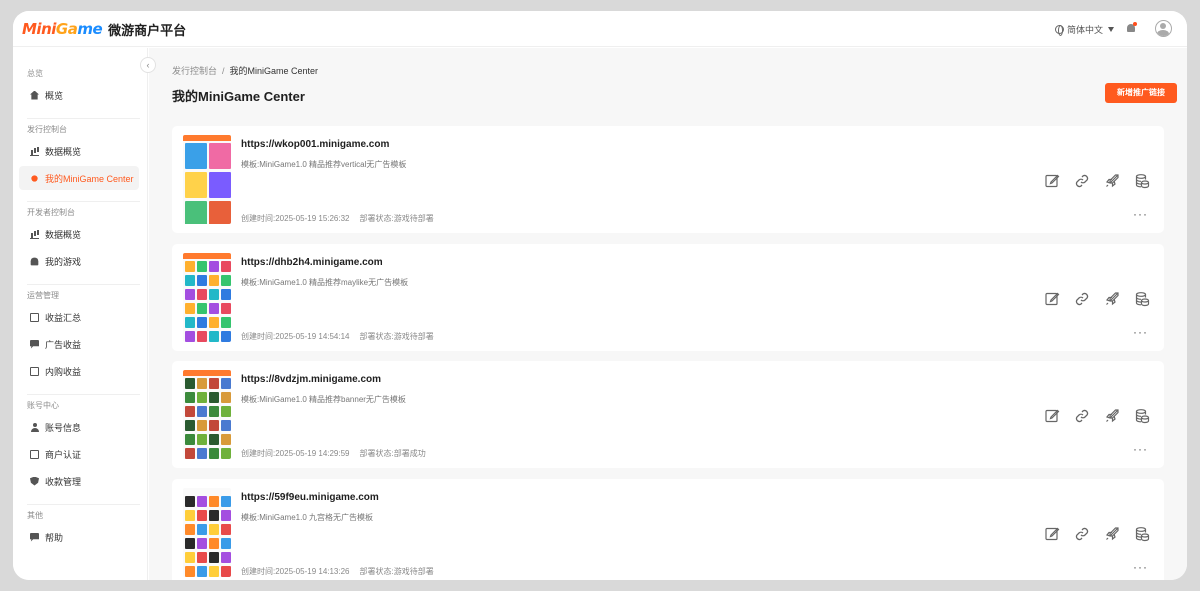  I want to click on promo-url: https://wkop001.minigame.com, so click(315, 144).